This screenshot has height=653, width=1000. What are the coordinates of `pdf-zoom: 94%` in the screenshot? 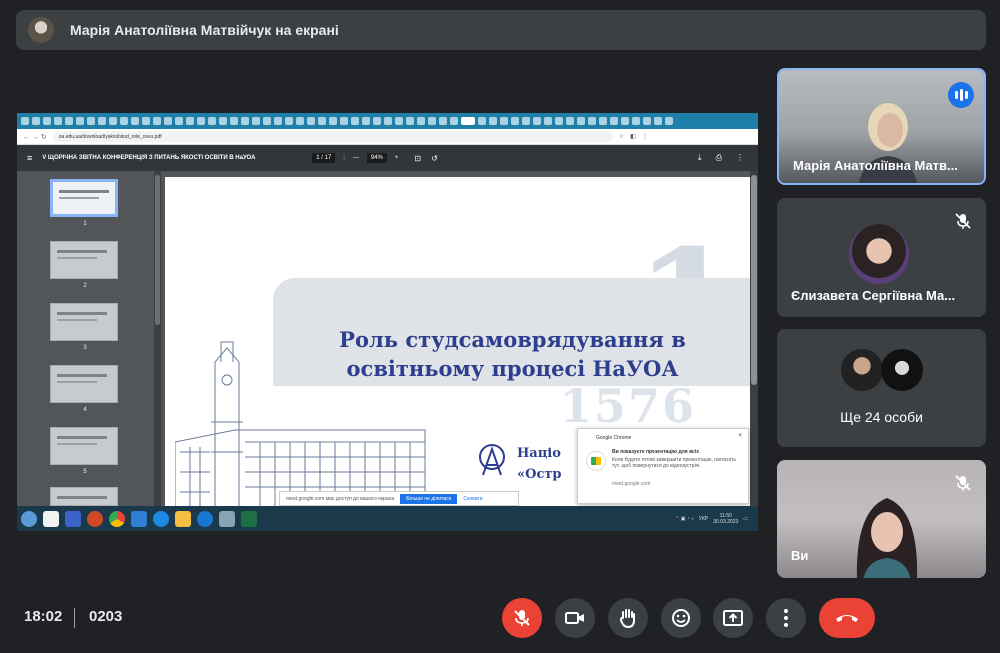 It's located at (376, 158).